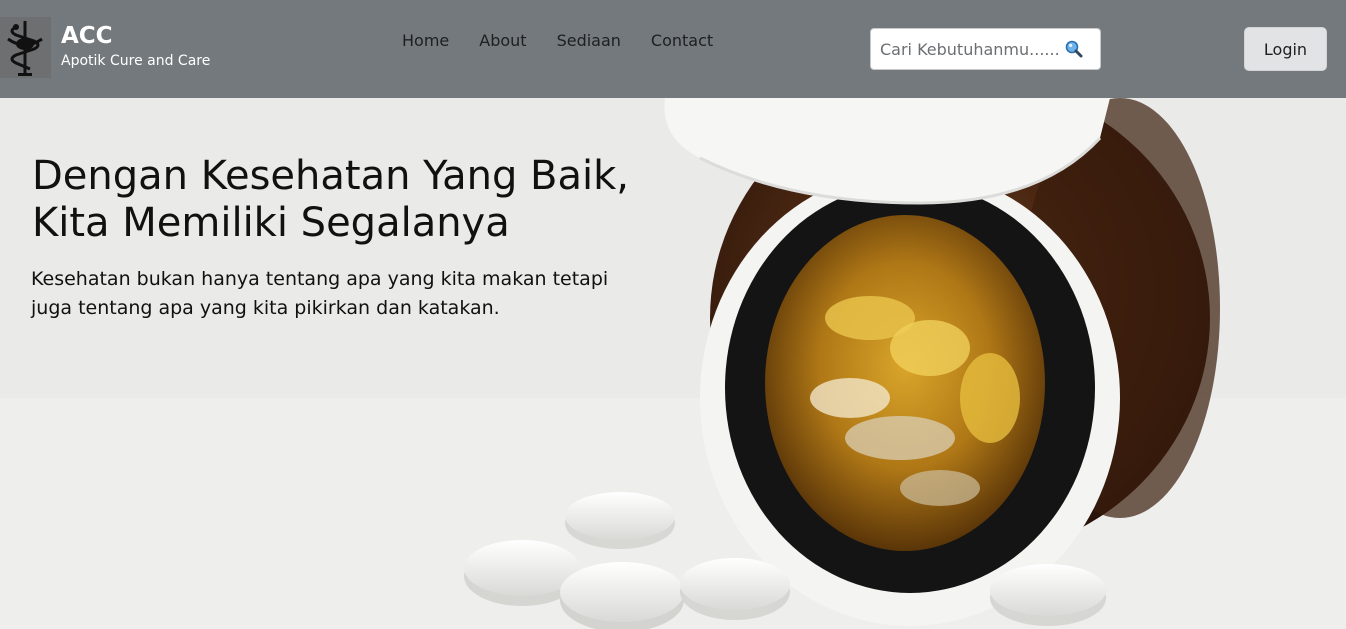 The height and width of the screenshot is (629, 1346). What do you see at coordinates (502, 41) in the screenshot?
I see `nav-link-about: About` at bounding box center [502, 41].